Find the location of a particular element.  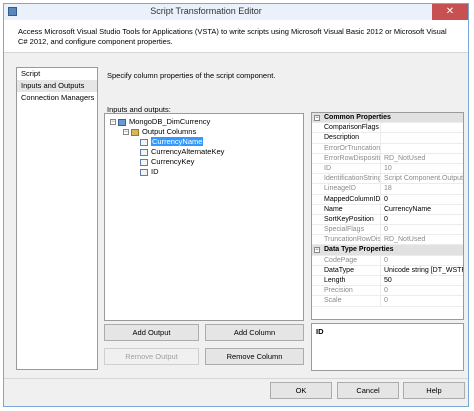

property-row-length: Length 50 is located at coordinates (387, 281).